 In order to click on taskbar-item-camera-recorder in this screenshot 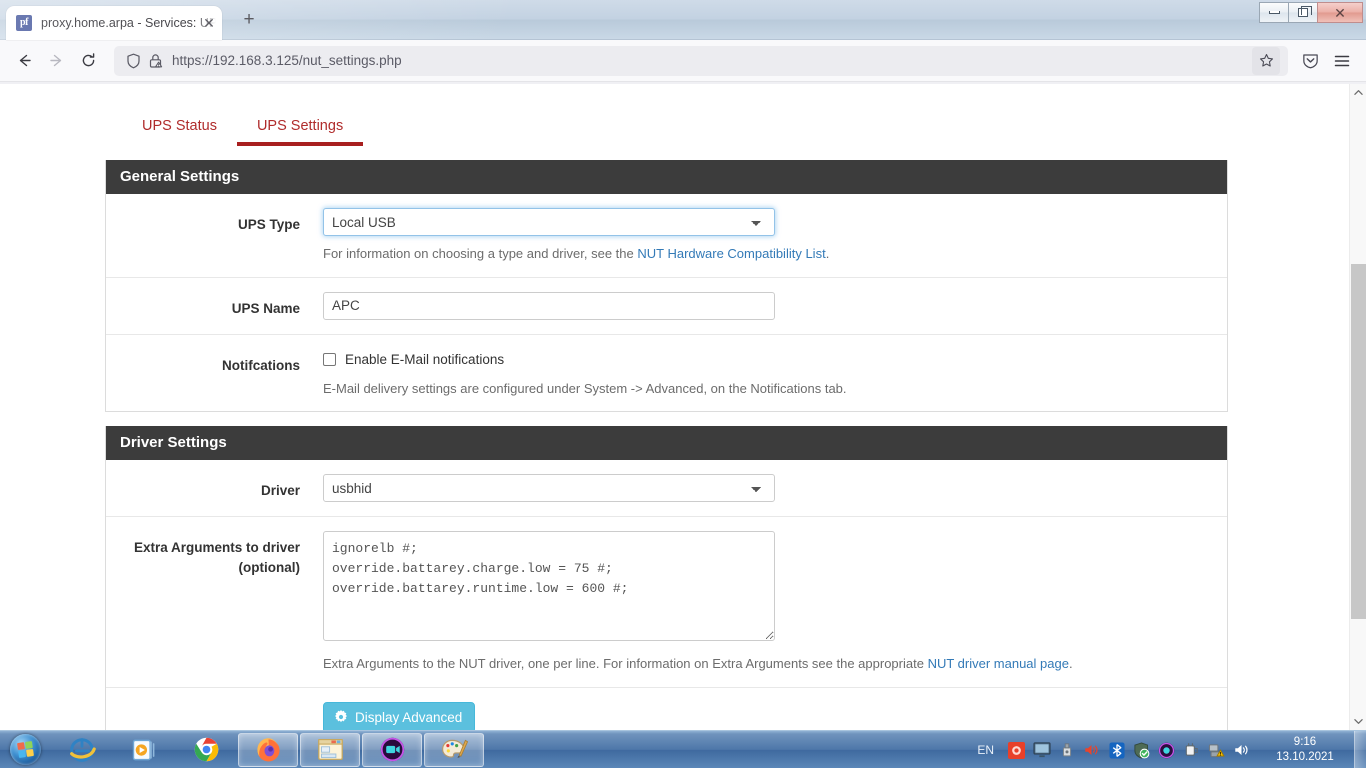, I will do `click(392, 749)`.